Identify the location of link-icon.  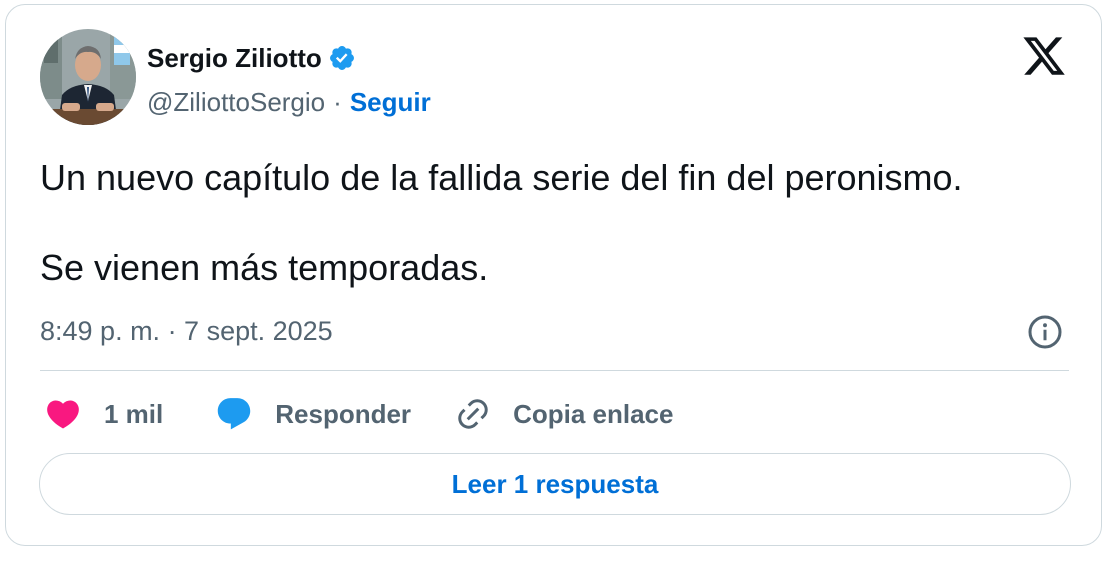
(473, 414).